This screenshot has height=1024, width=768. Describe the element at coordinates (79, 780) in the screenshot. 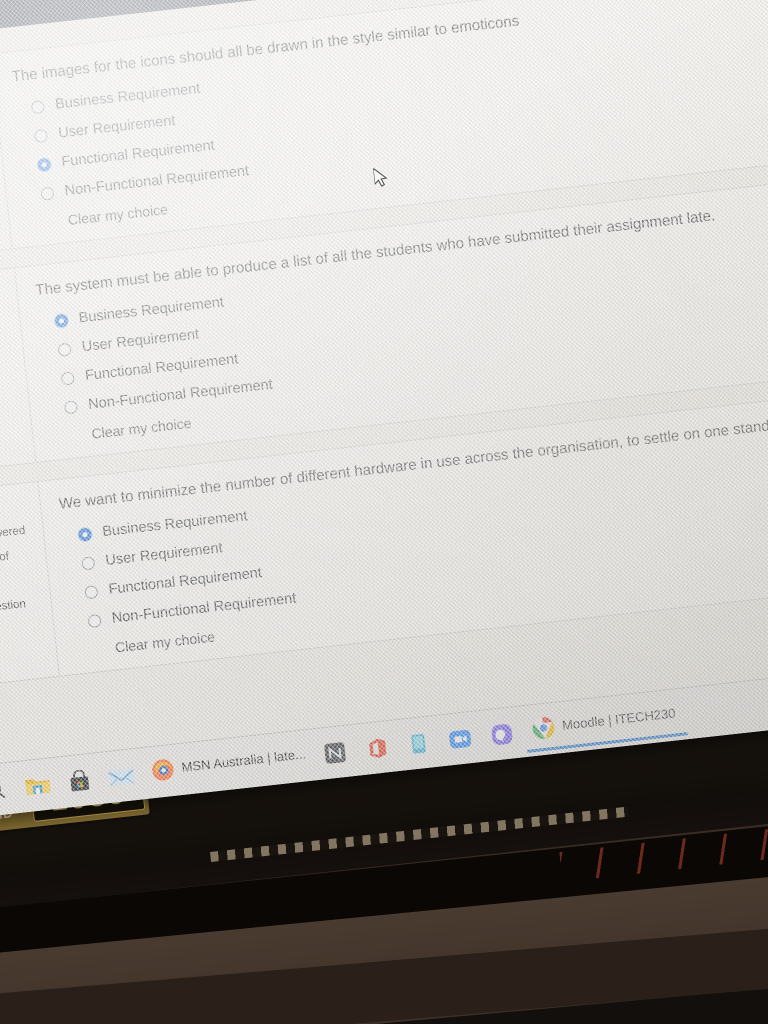

I see `microsoft-store-icon` at that location.